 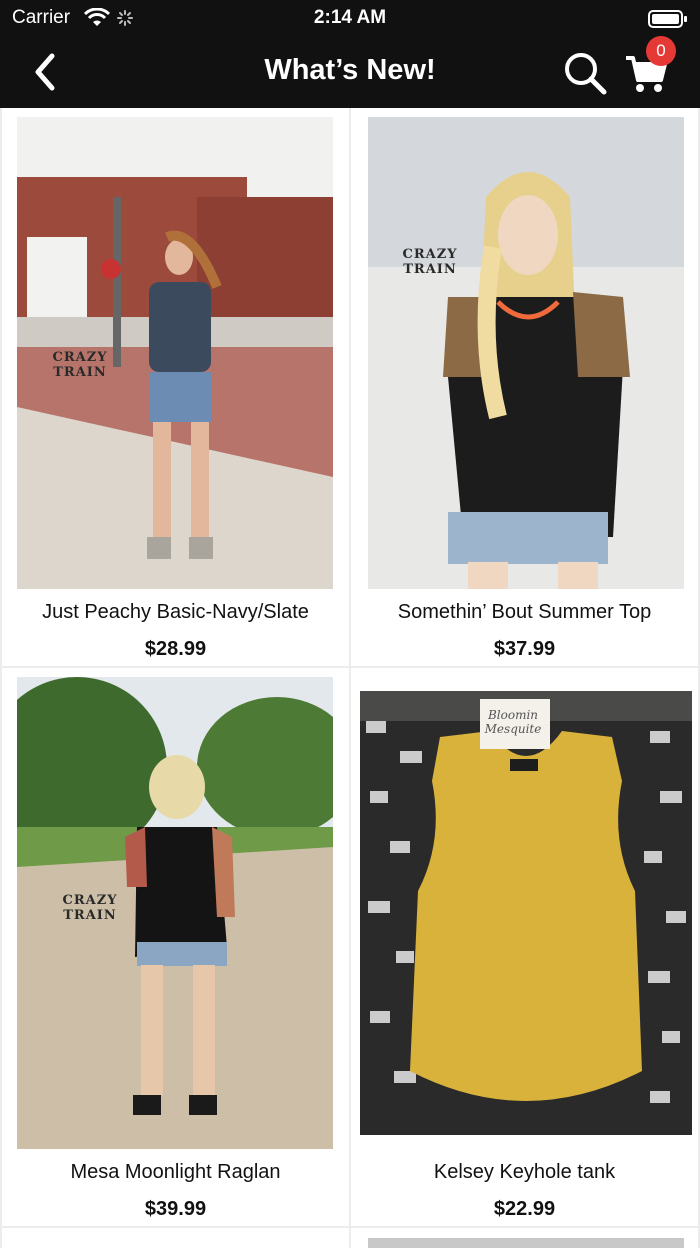 I want to click on cart-count-badge: 0, so click(x=661, y=51).